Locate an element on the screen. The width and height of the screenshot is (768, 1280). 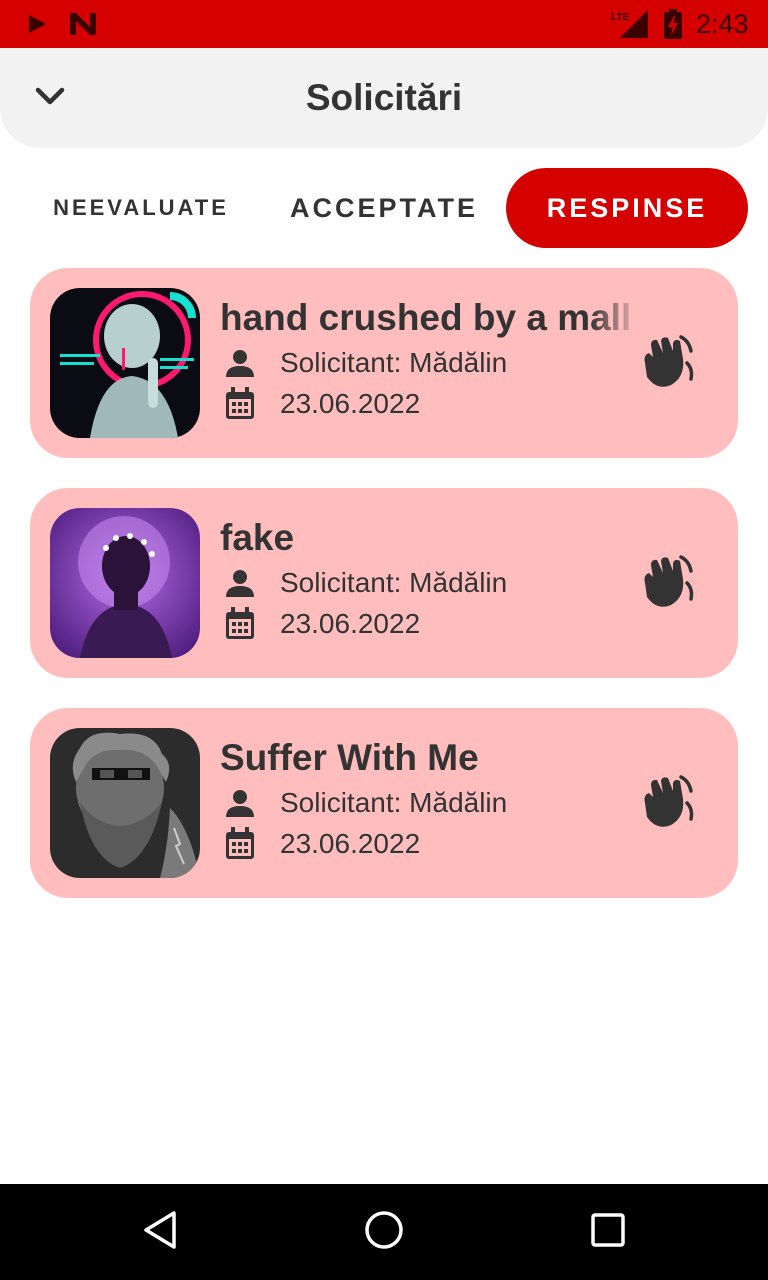
request-card: fake Solicitant: Mădălin 23.06.2022 is located at coordinates (384, 583).